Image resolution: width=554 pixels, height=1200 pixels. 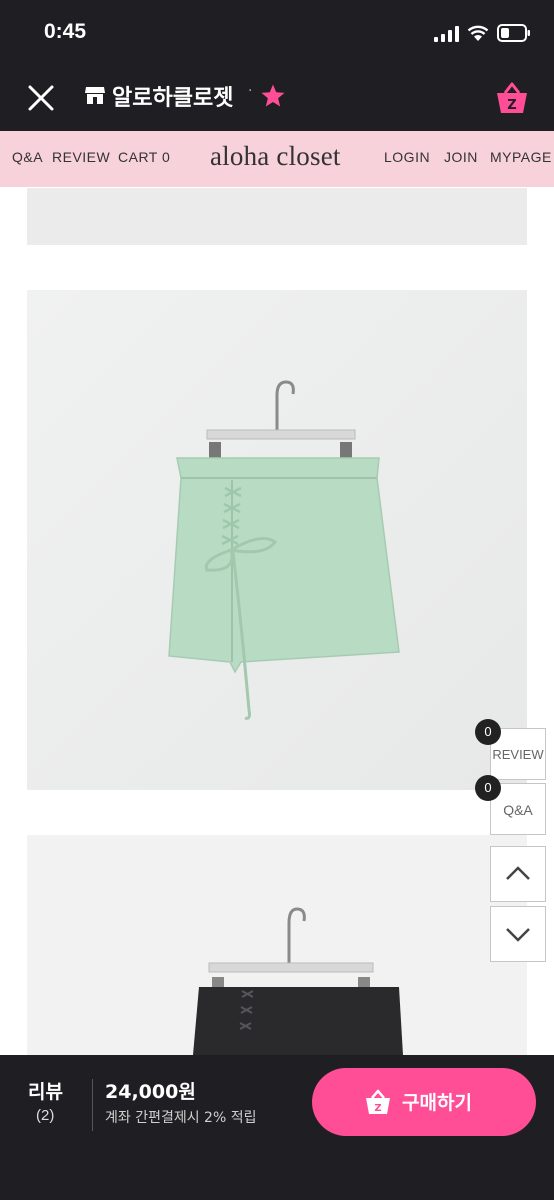 What do you see at coordinates (277, 32) in the screenshot?
I see `status-bar: 0:45` at bounding box center [277, 32].